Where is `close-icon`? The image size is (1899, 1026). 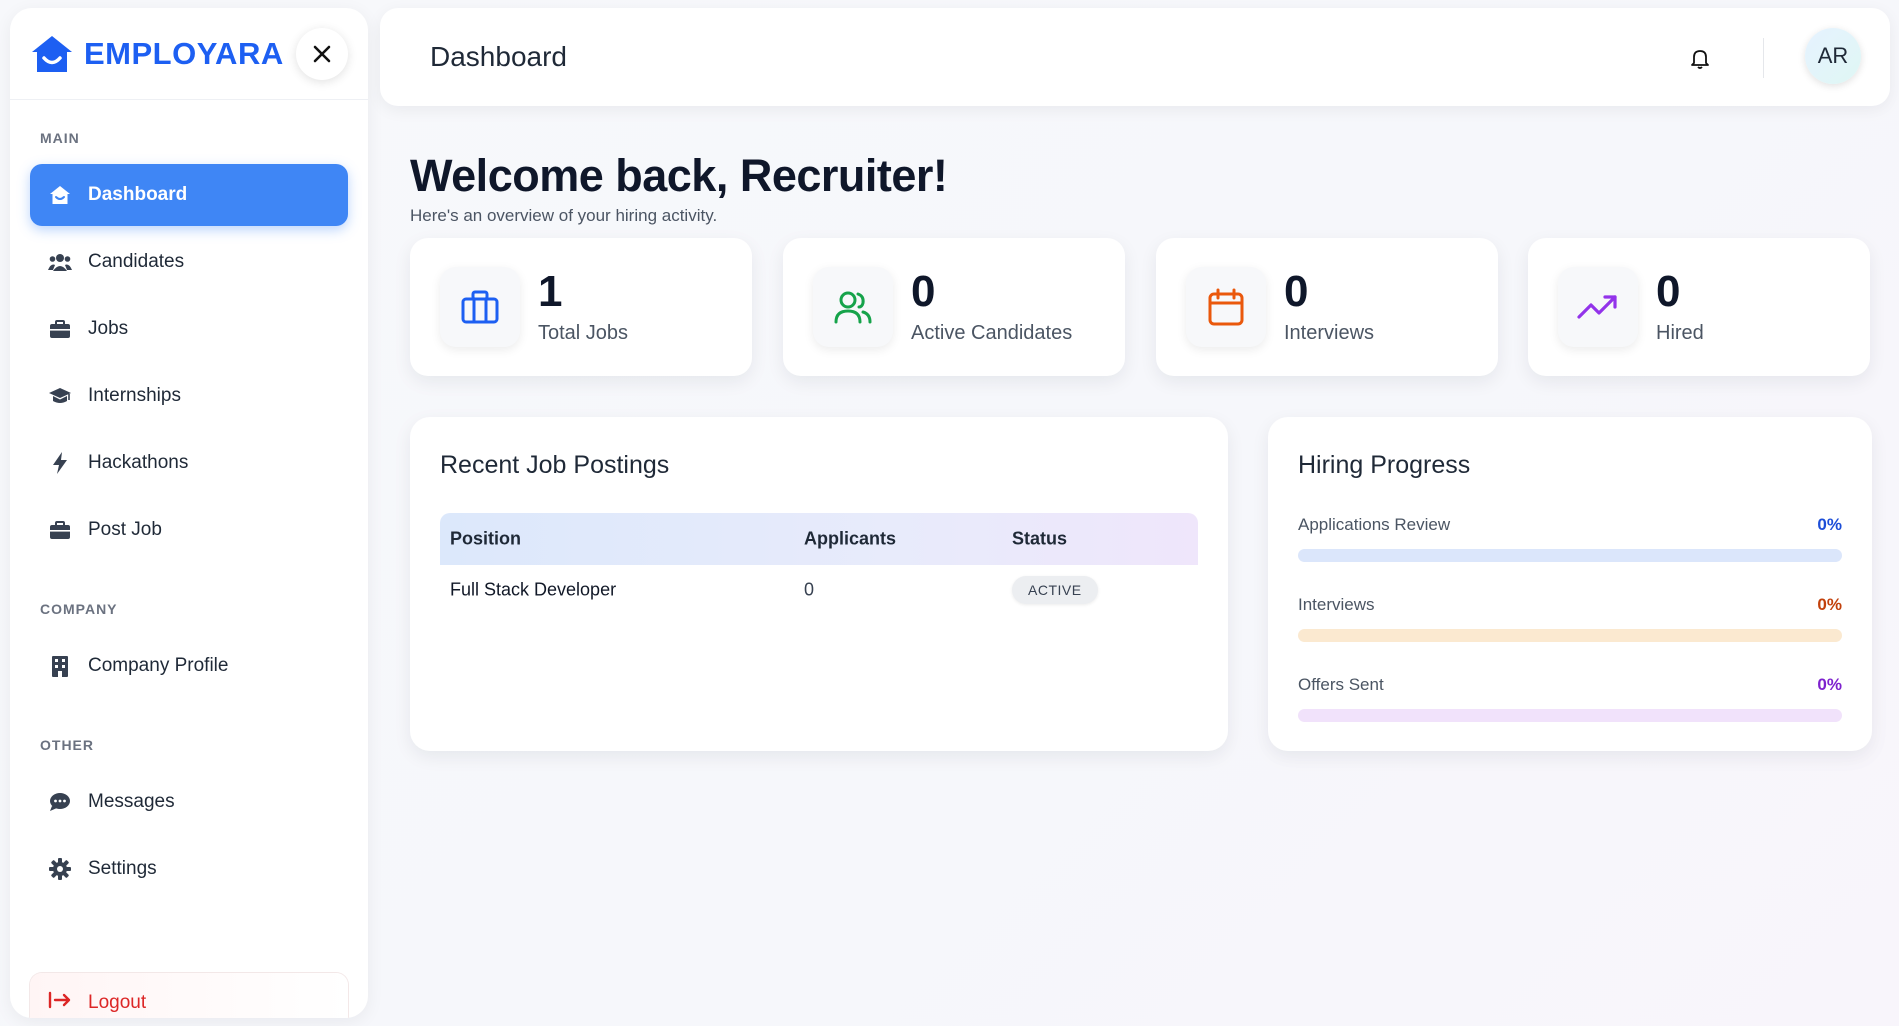 close-icon is located at coordinates (322, 53).